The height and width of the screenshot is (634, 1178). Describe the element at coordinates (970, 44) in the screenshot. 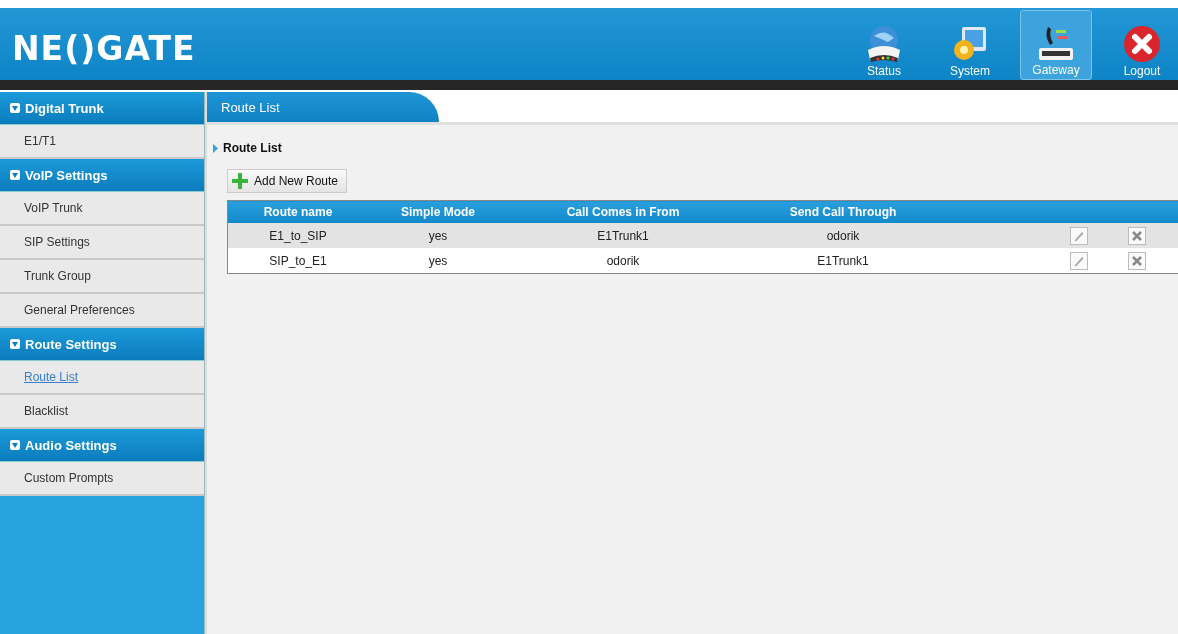

I see `nav-tab: System` at that location.